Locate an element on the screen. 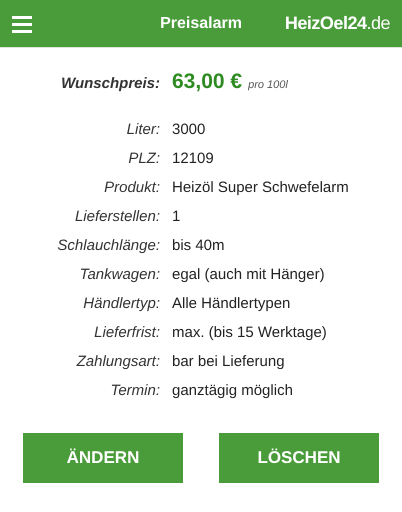  field-value: max. (bis 15 Werktage) is located at coordinates (250, 332).